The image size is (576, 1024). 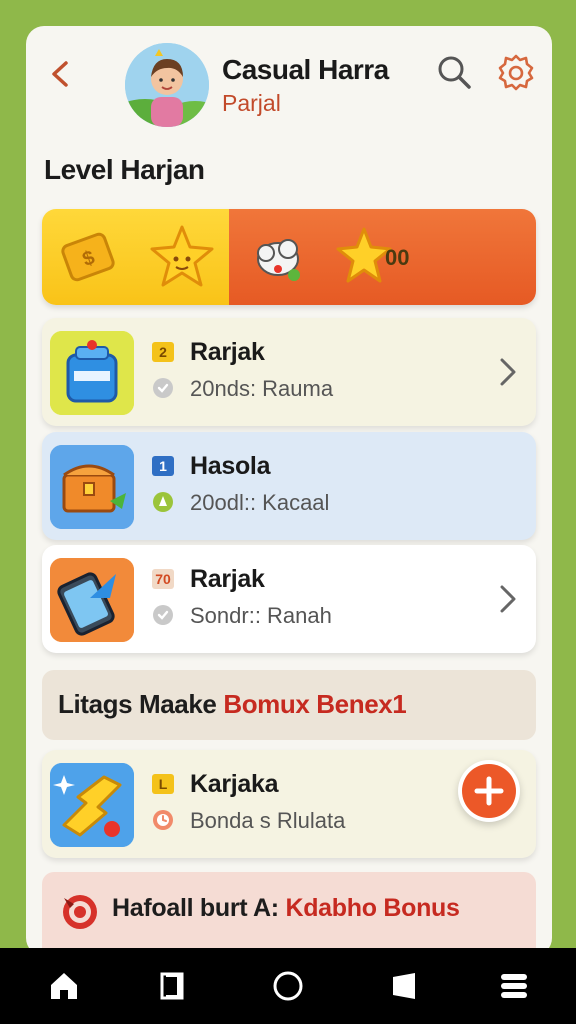 What do you see at coordinates (315, 704) in the screenshot?
I see `promo-accent: Bomux Benex1` at bounding box center [315, 704].